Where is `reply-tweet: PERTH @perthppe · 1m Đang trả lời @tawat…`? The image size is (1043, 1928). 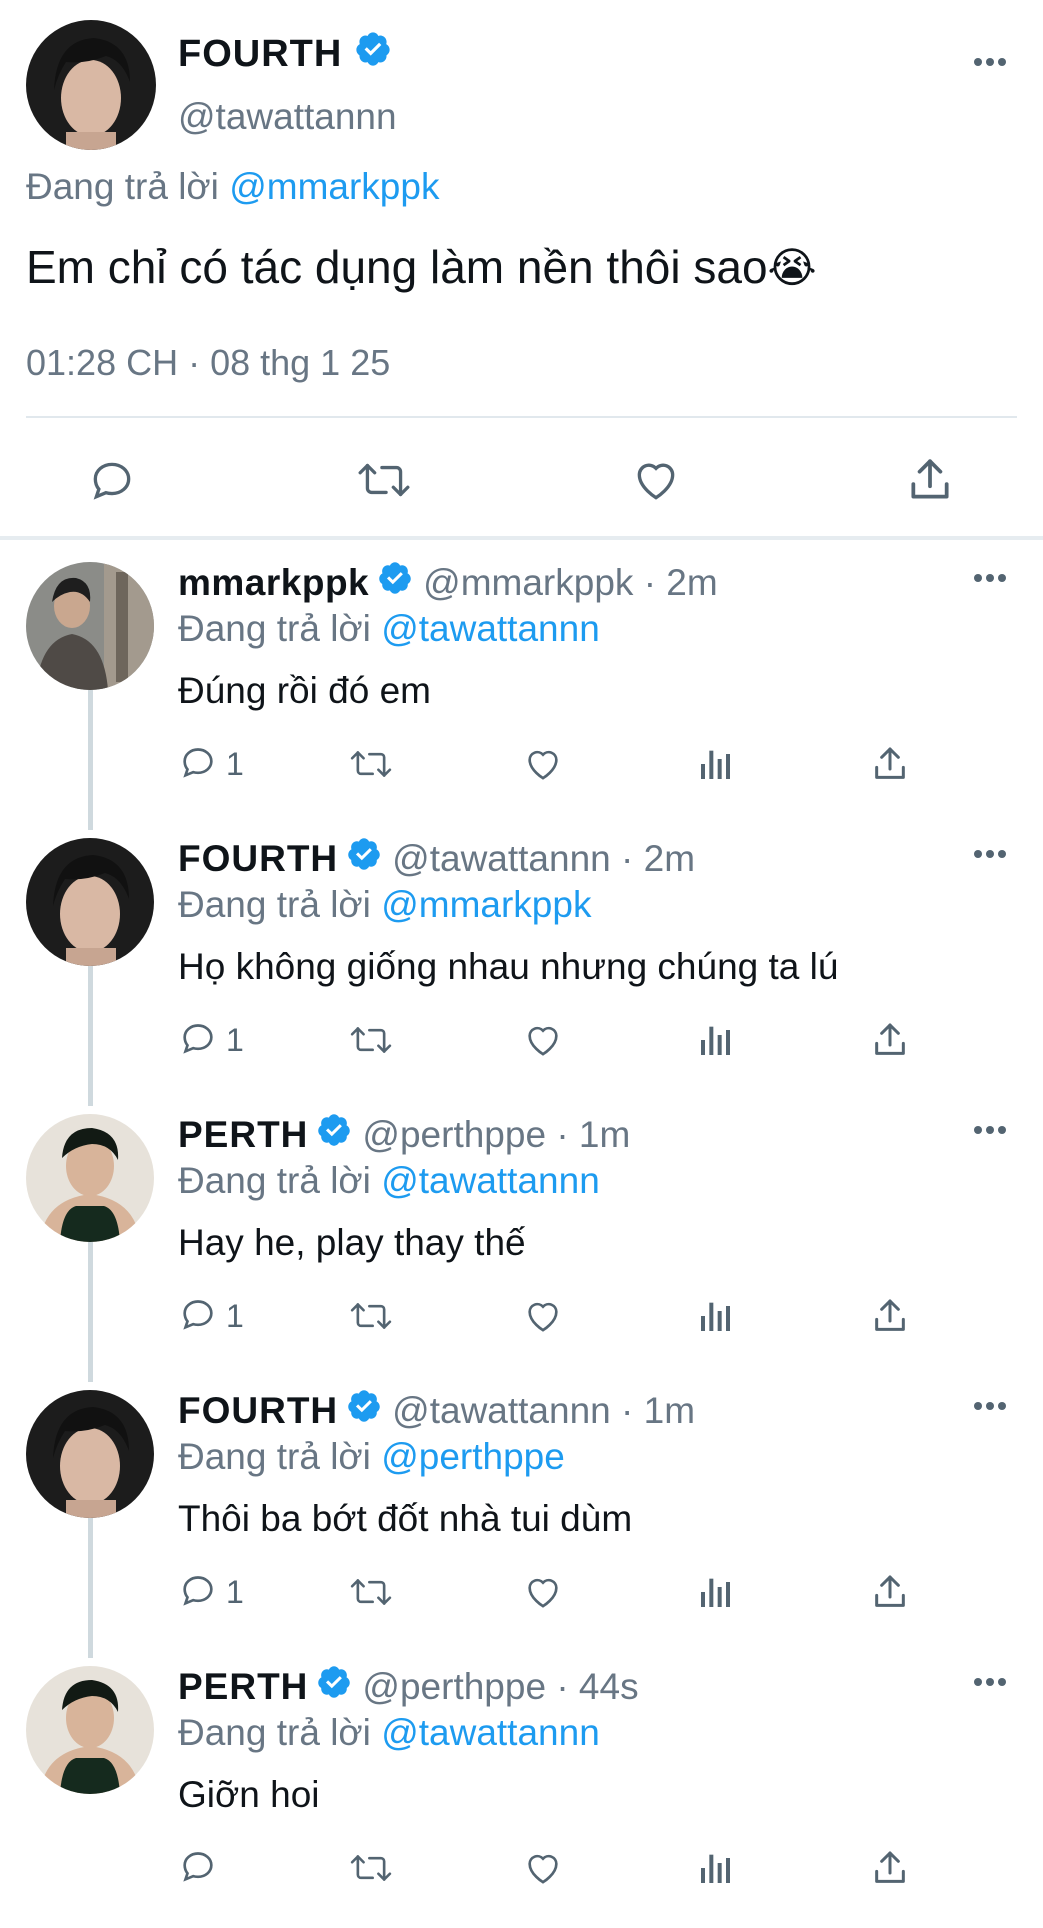 reply-tweet: PERTH @perthppe · 1m Đang trả lời @tawat… is located at coordinates (521, 1238).